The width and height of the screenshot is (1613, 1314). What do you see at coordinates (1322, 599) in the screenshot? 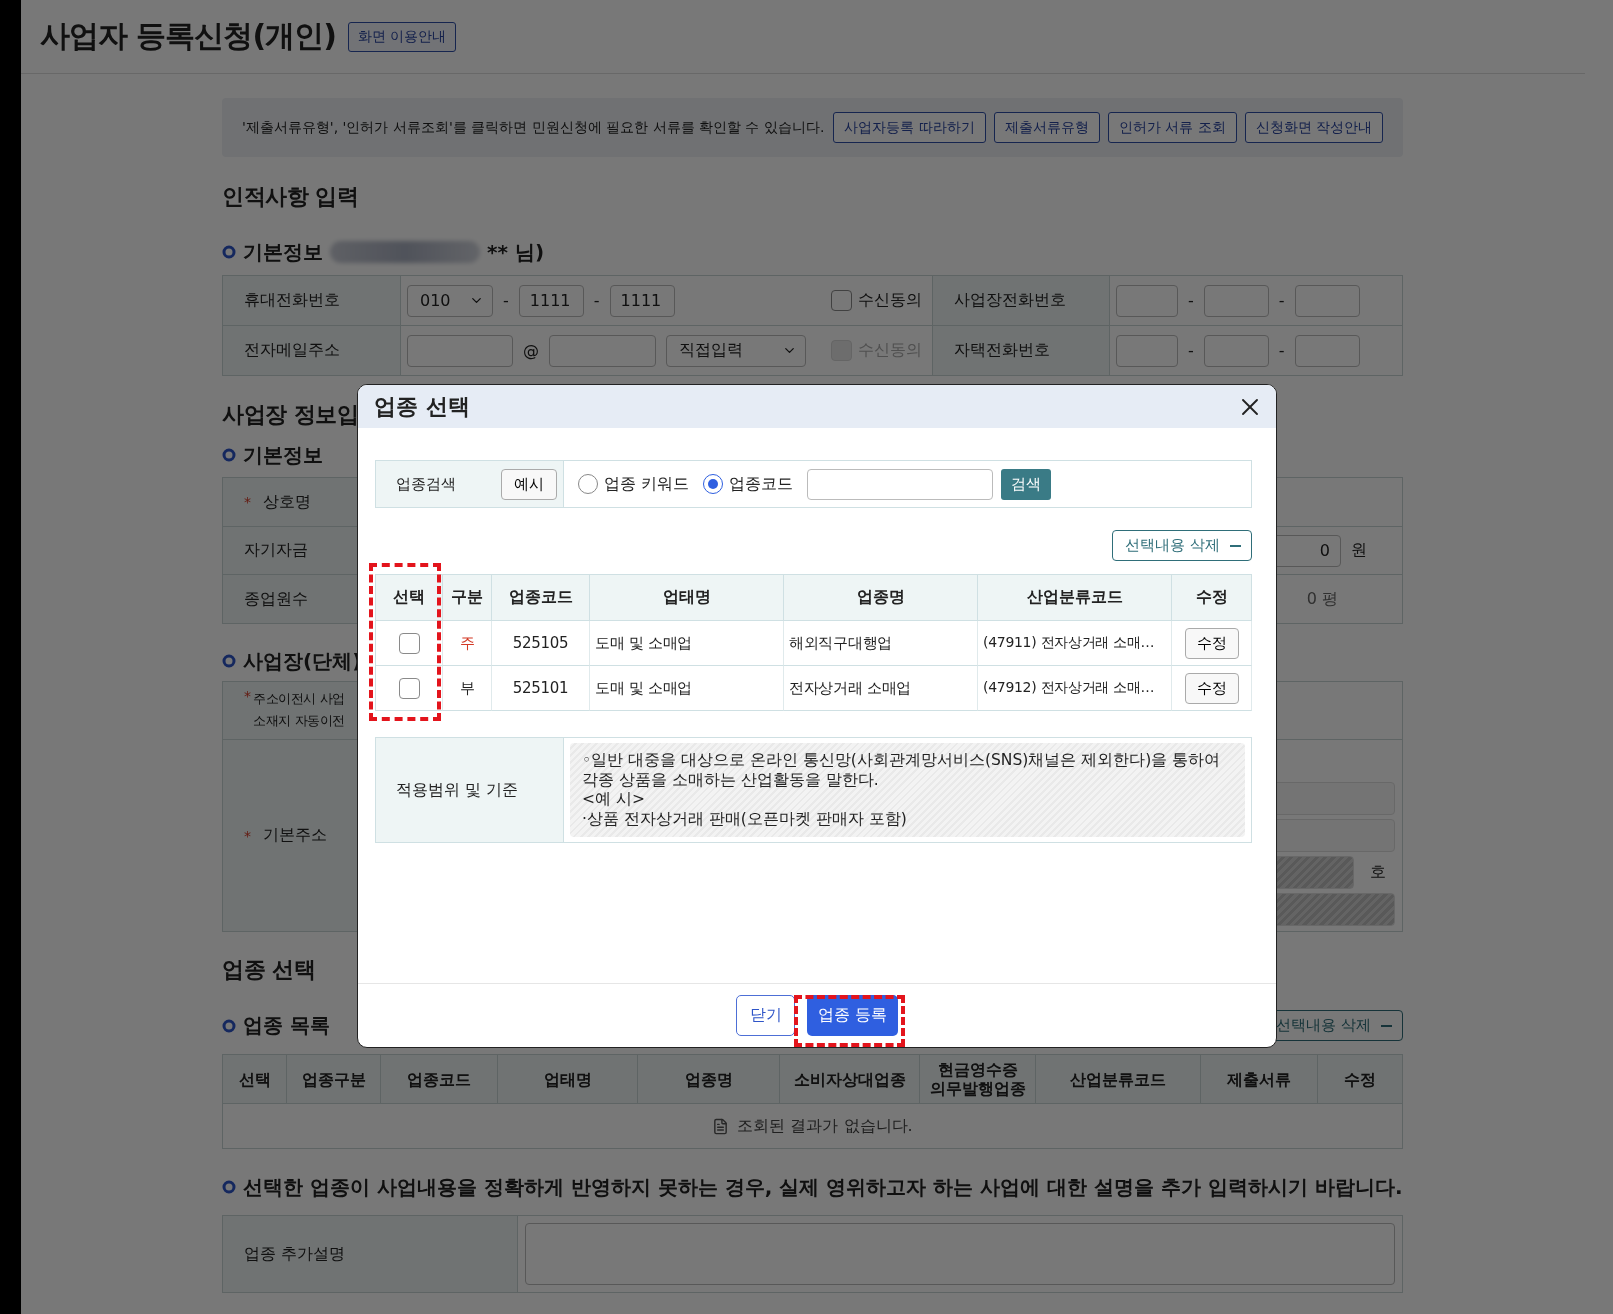
I see `area-text: 0 평` at bounding box center [1322, 599].